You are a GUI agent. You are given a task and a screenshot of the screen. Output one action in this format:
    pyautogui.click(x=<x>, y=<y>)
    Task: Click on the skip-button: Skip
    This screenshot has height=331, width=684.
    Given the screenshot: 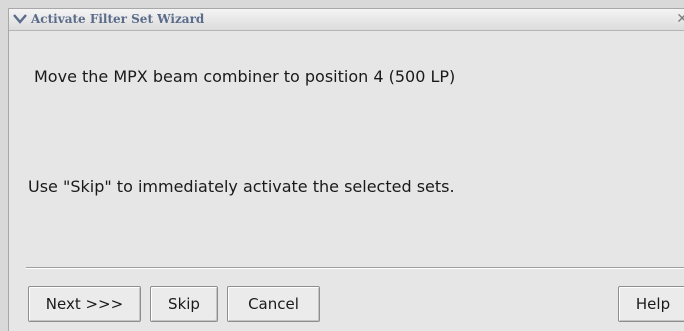 What is the action you would take?
    pyautogui.click(x=184, y=304)
    